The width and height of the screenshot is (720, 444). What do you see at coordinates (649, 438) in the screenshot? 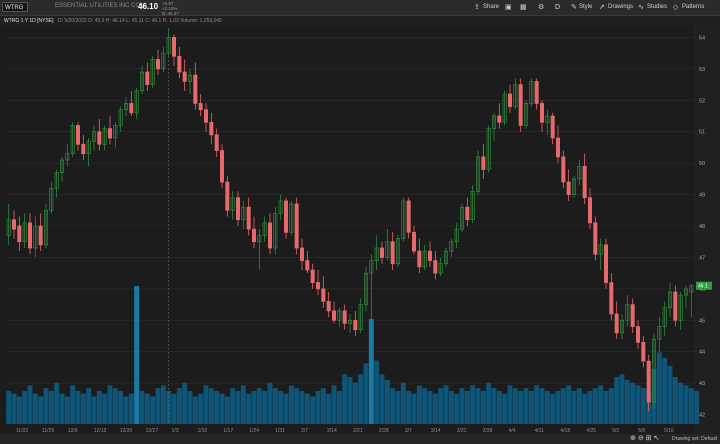
I see `zoom-fit-icon: ⊞` at bounding box center [649, 438].